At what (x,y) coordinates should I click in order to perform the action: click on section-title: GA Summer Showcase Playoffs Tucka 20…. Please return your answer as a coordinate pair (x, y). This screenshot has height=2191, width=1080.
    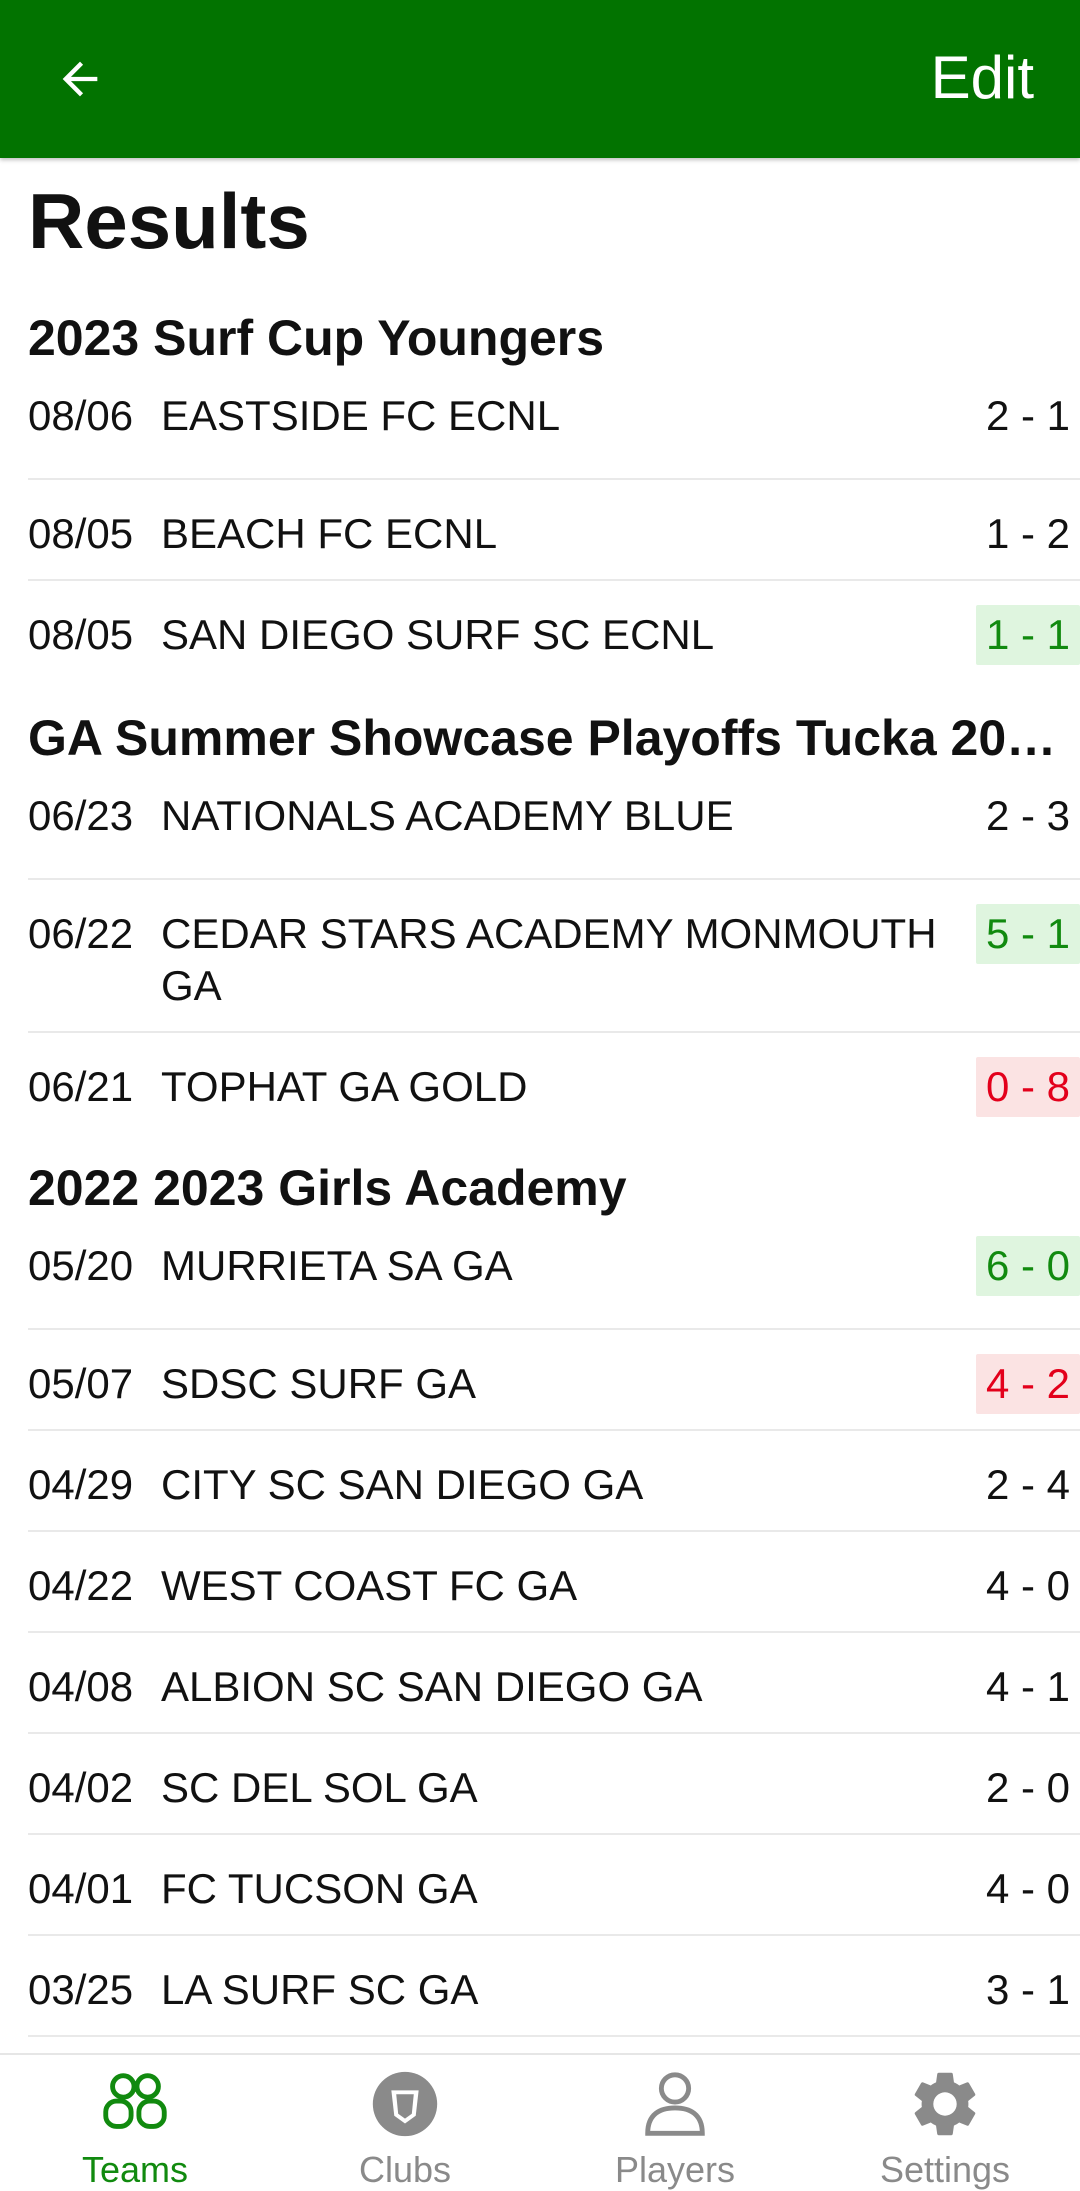
    Looking at the image, I should click on (542, 738).